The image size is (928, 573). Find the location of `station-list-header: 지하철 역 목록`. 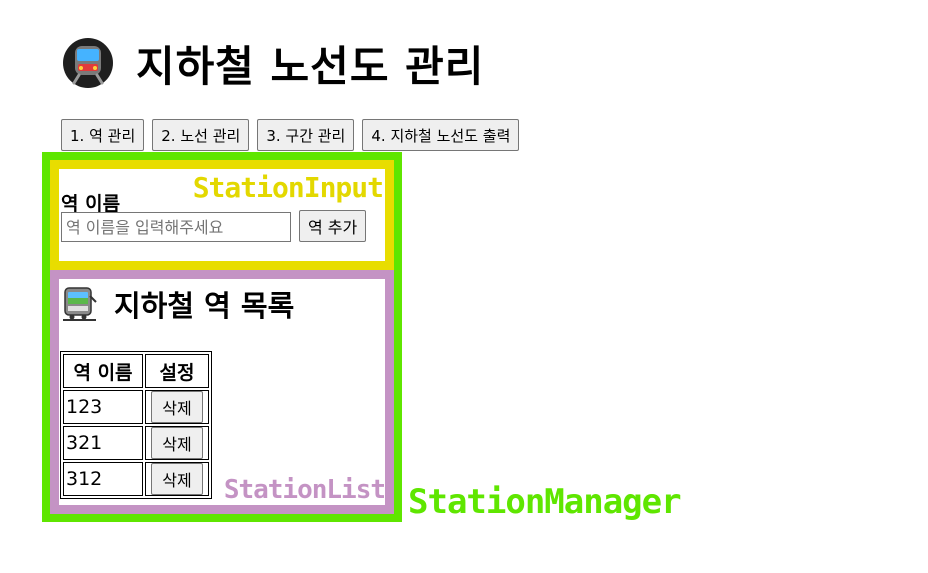

station-list-header: 지하철 역 목록 is located at coordinates (178, 304).